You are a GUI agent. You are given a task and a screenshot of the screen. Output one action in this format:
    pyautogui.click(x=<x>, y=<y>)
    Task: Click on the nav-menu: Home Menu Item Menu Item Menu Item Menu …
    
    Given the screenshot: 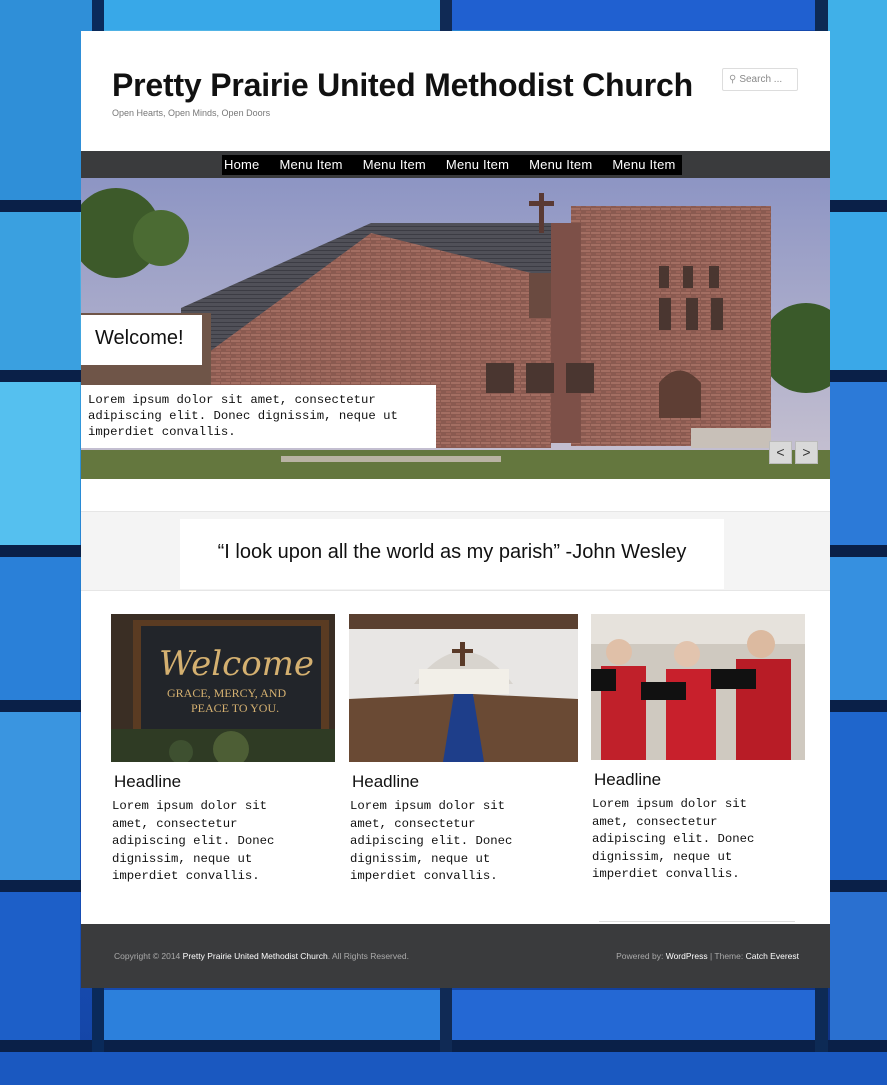 What is the action you would take?
    pyautogui.click(x=452, y=165)
    